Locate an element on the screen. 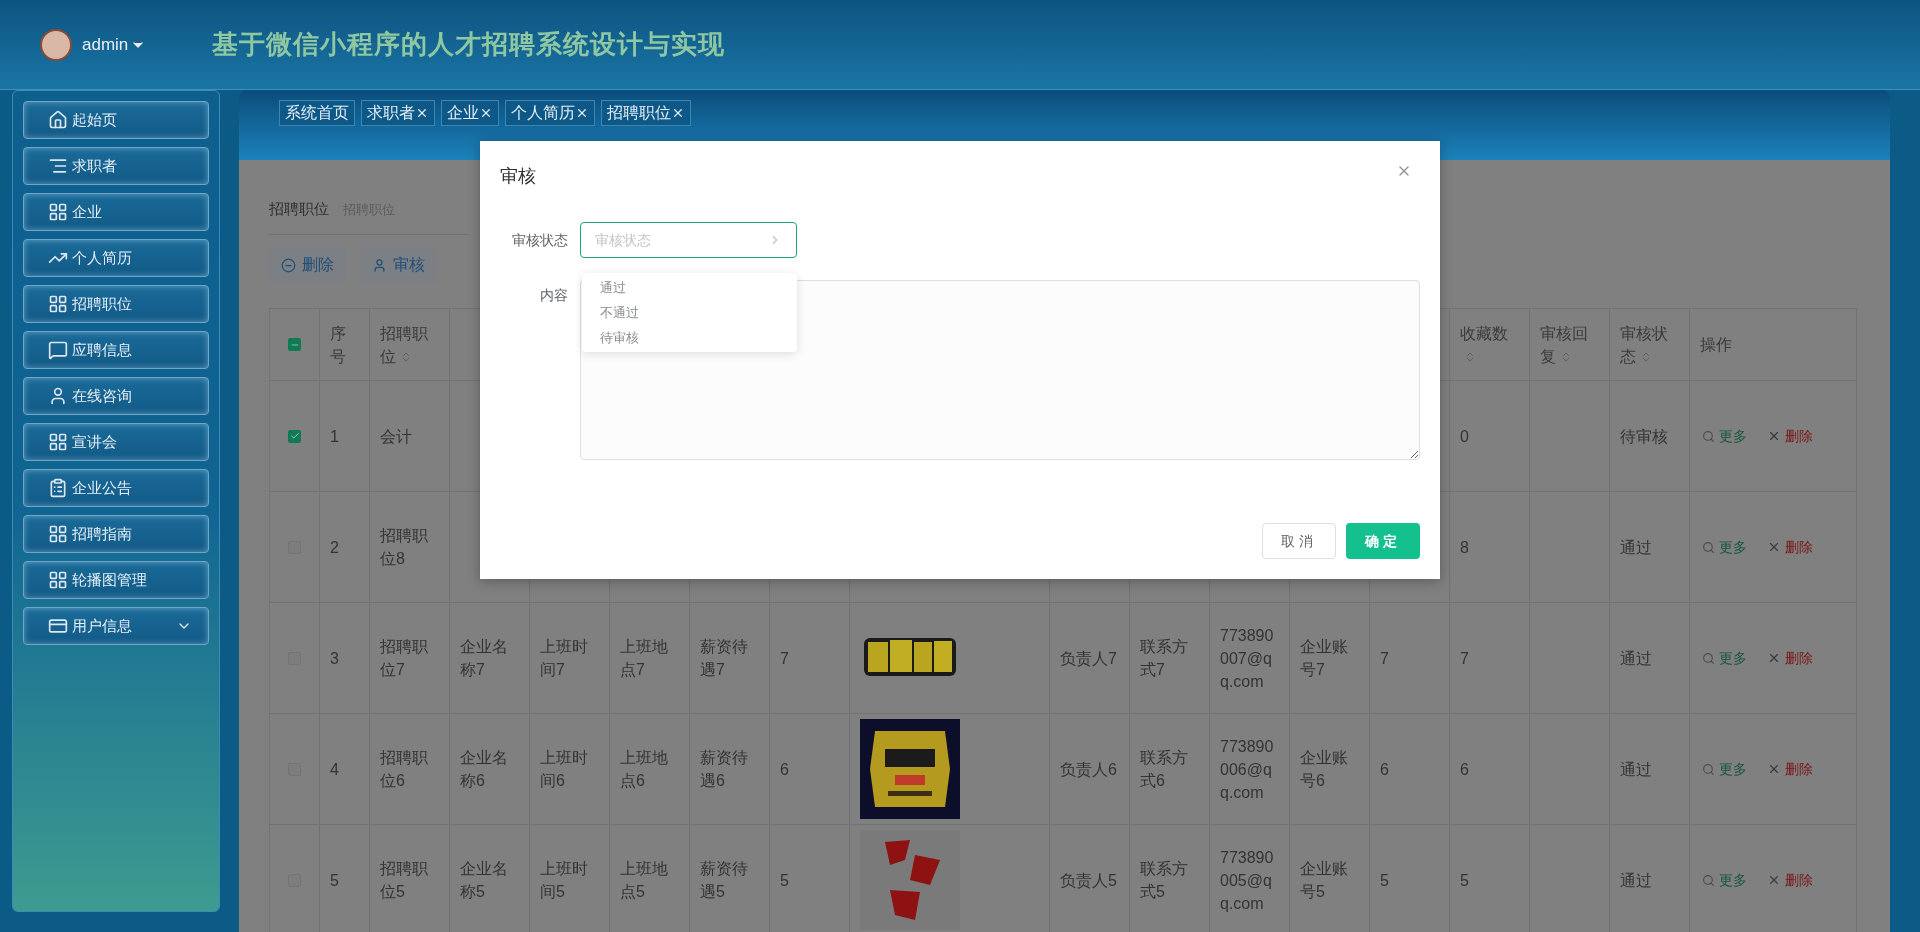 This screenshot has width=1920, height=932. card-icon is located at coordinates (58, 626).